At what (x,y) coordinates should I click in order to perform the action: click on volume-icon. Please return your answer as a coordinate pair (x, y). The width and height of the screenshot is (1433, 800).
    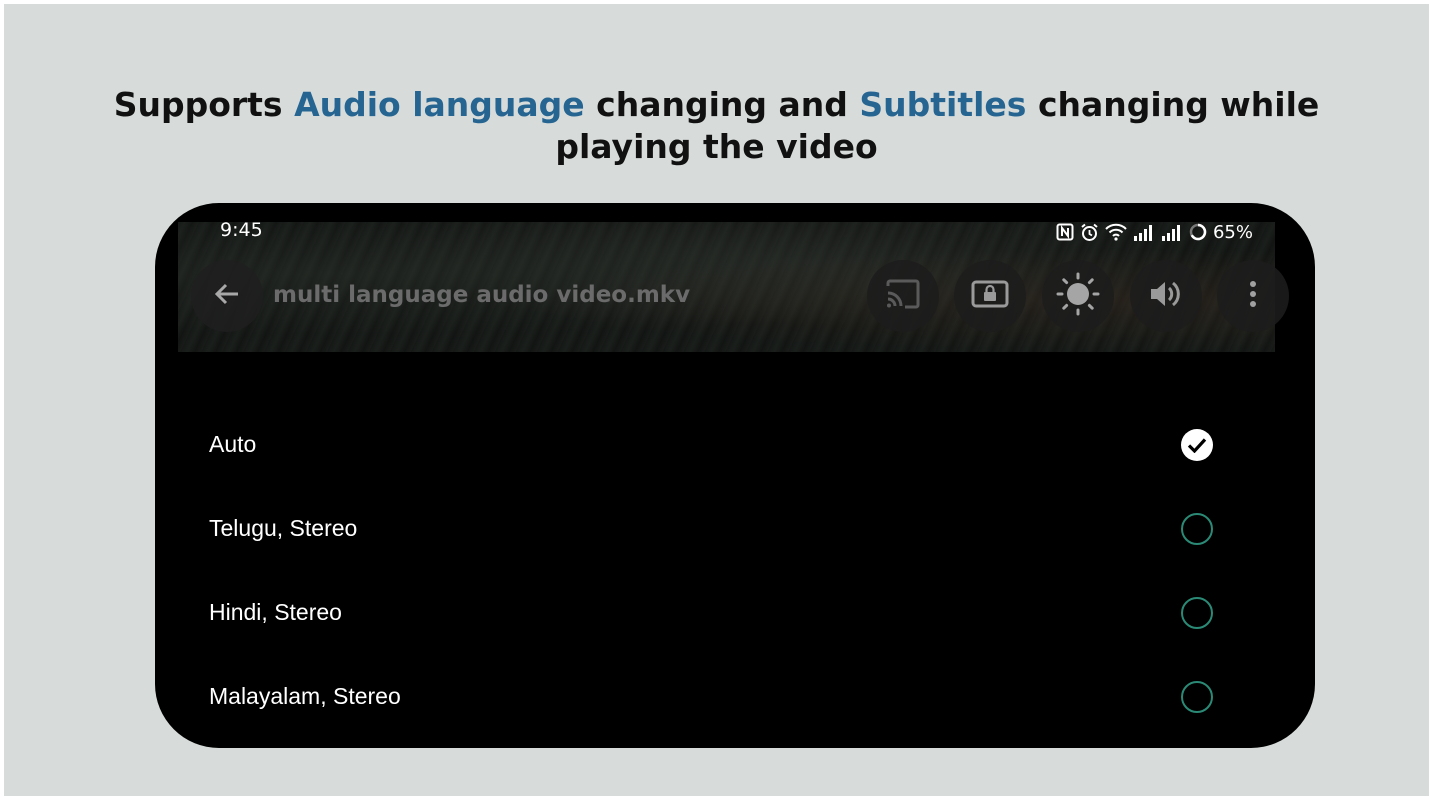
    Looking at the image, I should click on (1166, 296).